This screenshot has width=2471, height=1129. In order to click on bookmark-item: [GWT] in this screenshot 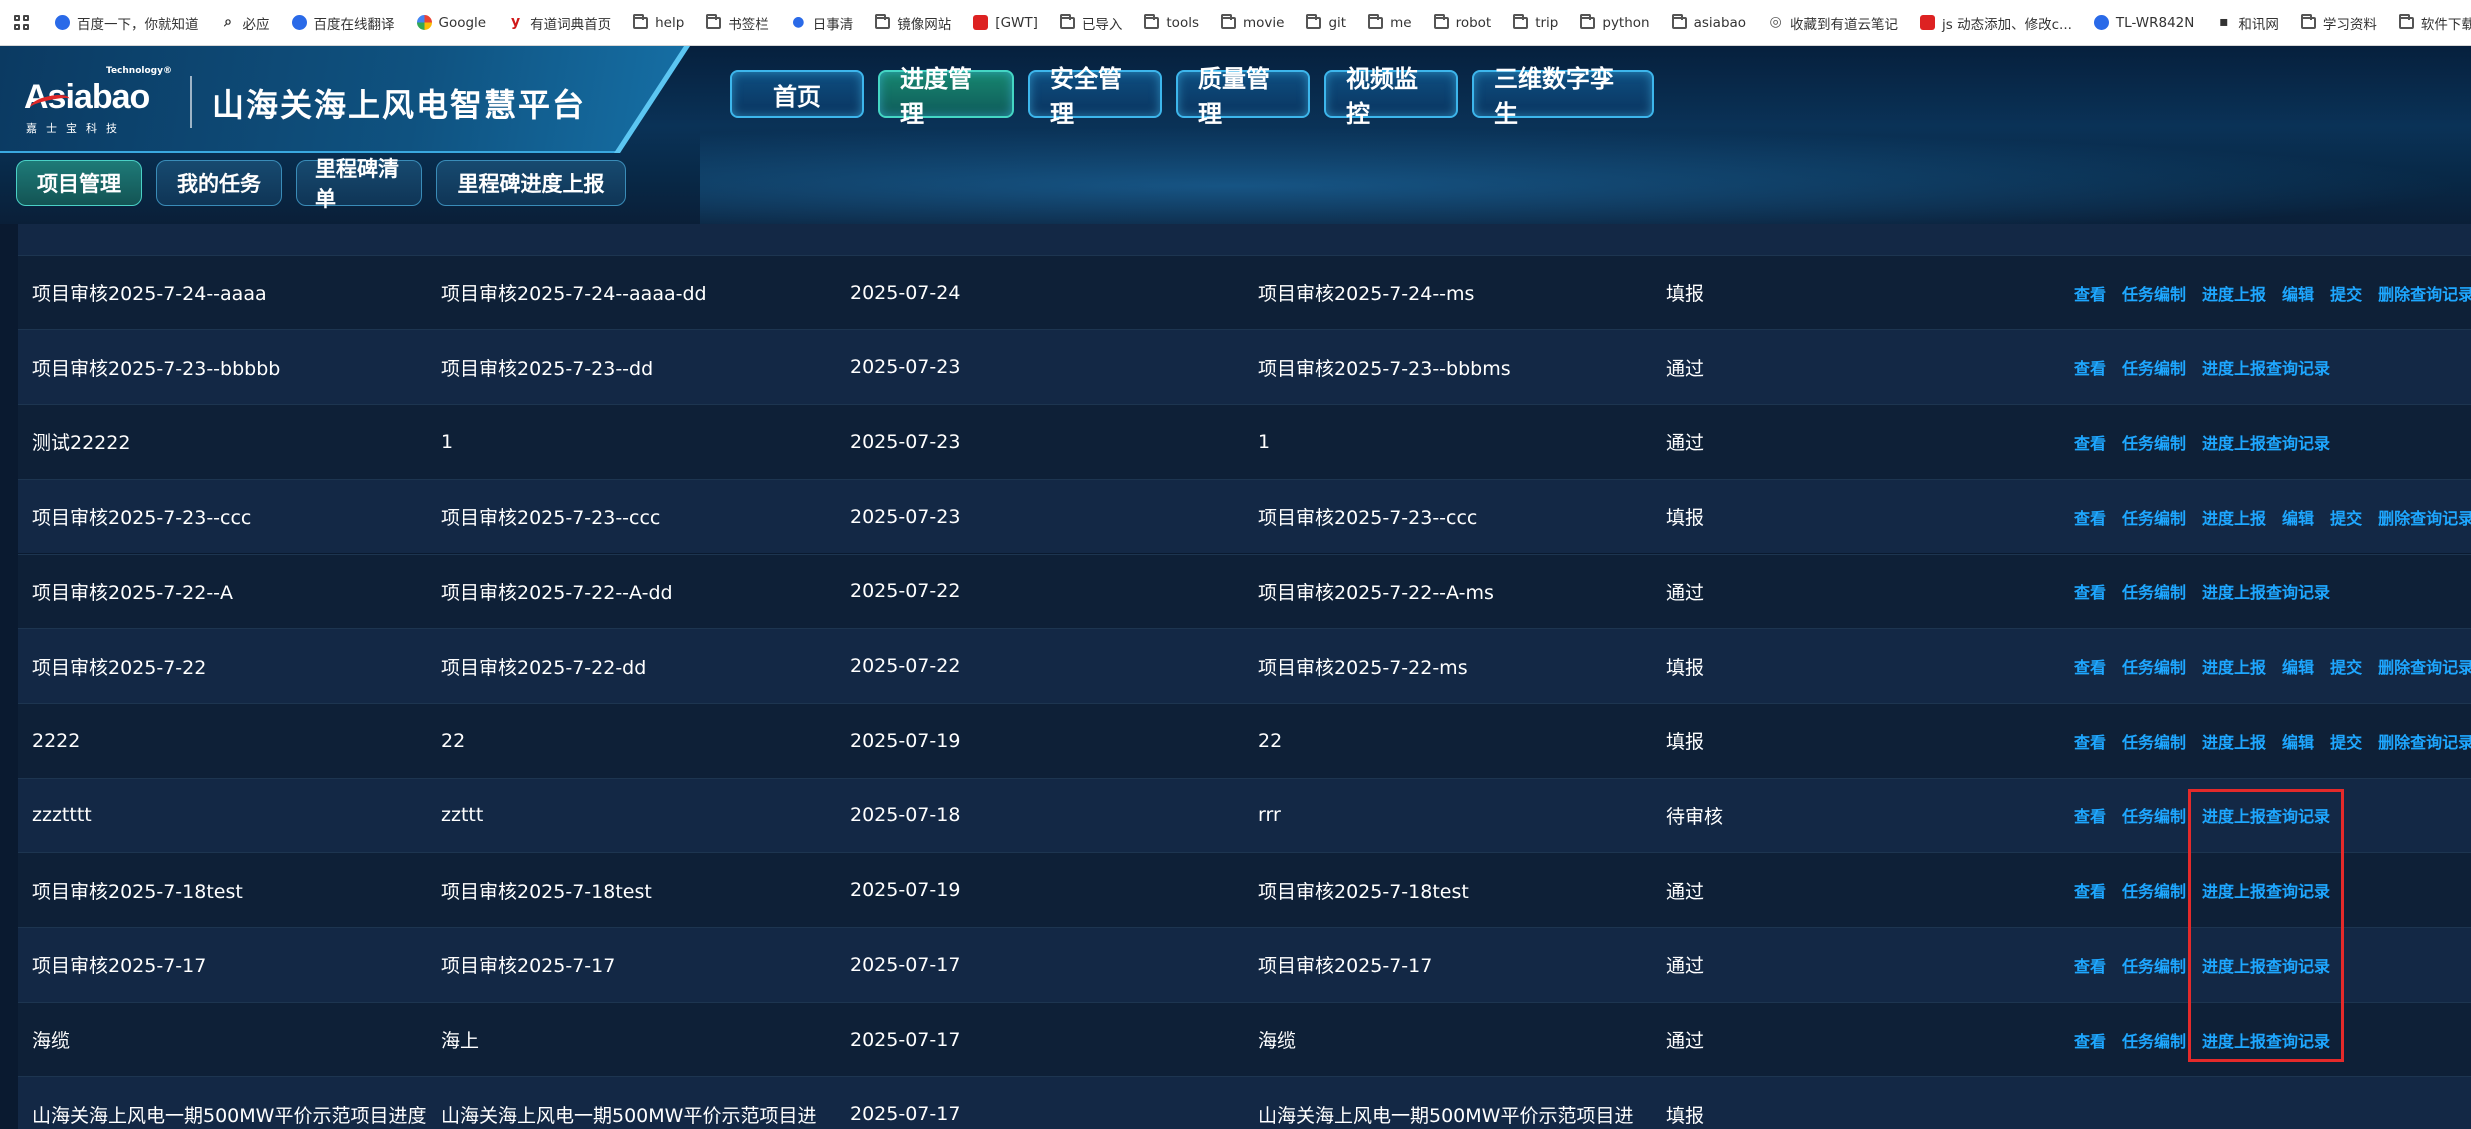, I will do `click(1005, 23)`.